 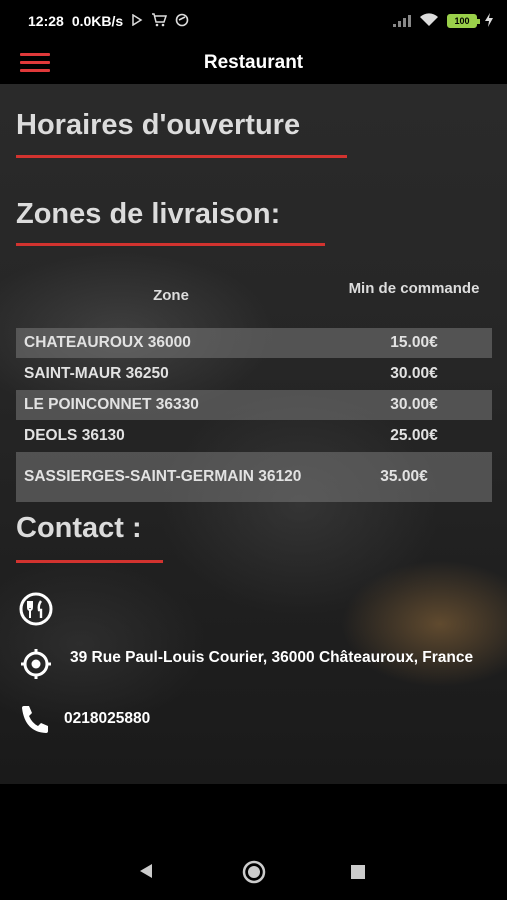 I want to click on contact-underline, so click(x=89, y=561).